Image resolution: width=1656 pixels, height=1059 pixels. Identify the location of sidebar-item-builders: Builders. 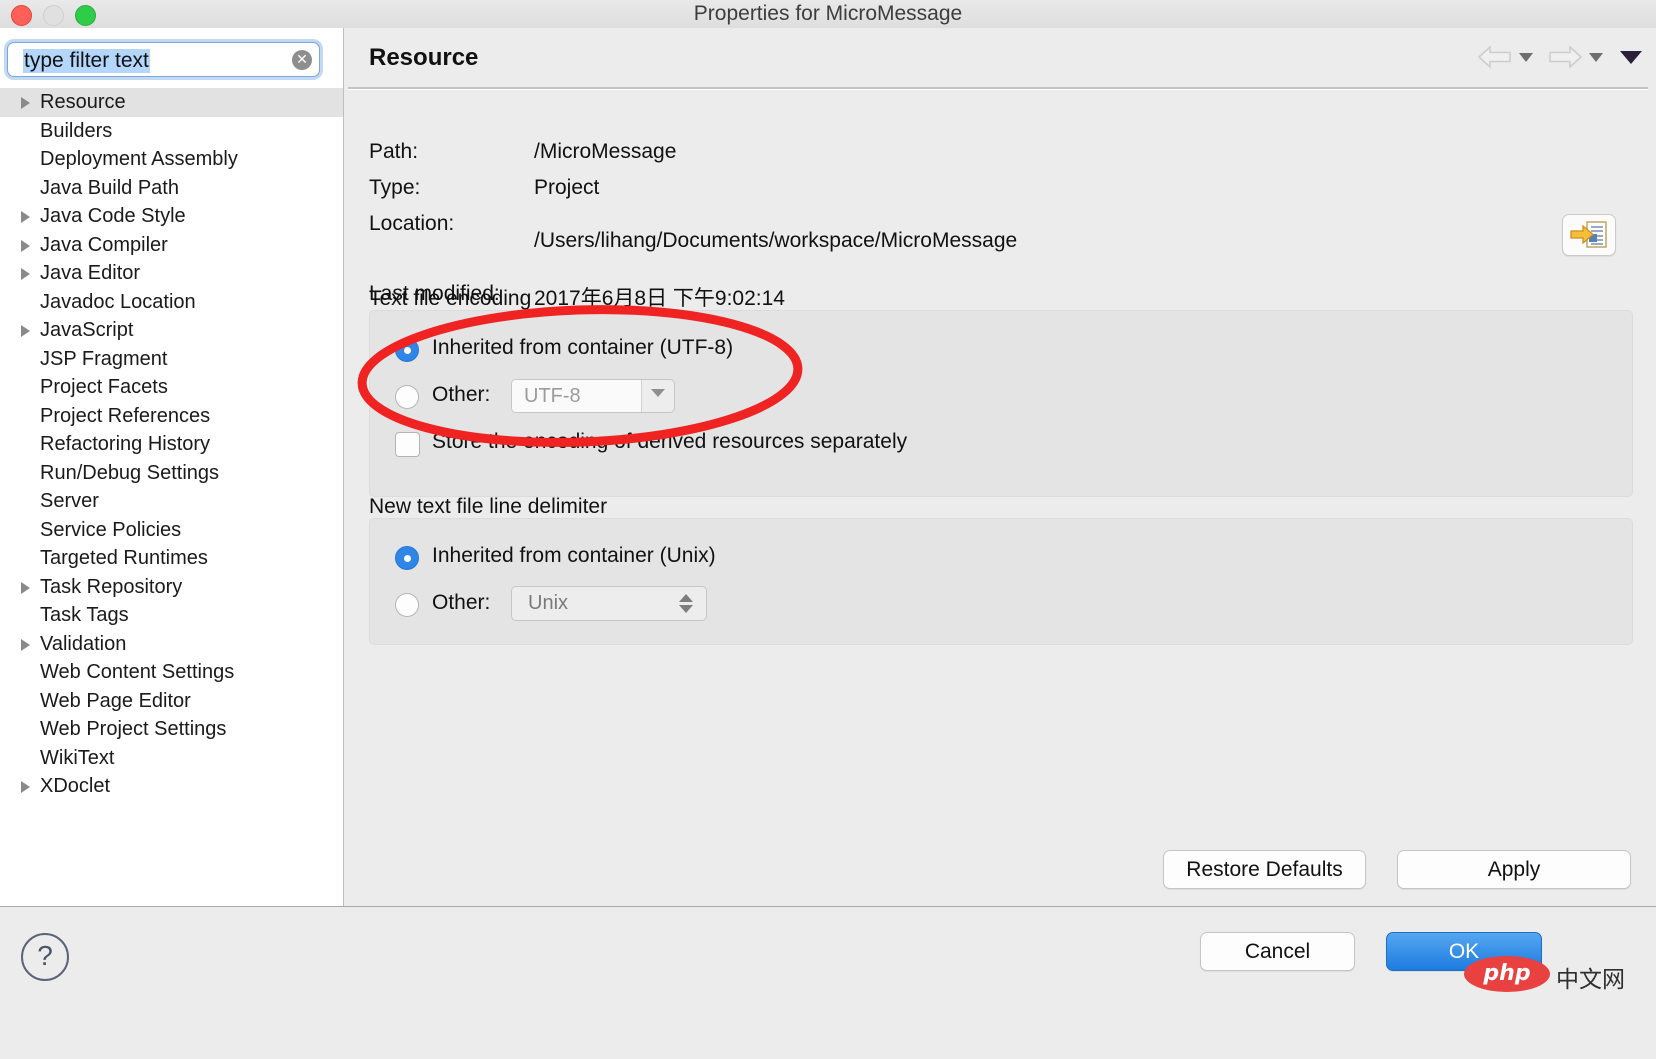
(171, 131).